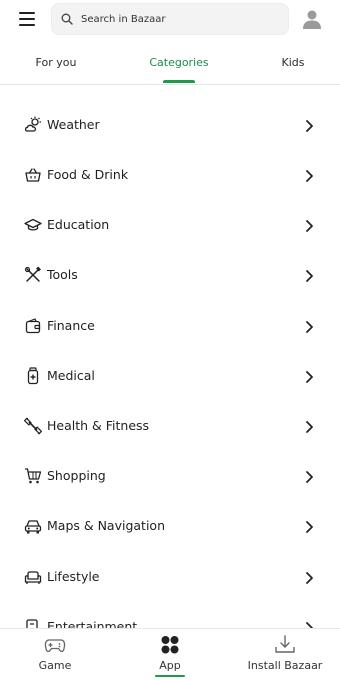  What do you see at coordinates (123, 19) in the screenshot?
I see `search-placeholder: Search in Bazaar` at bounding box center [123, 19].